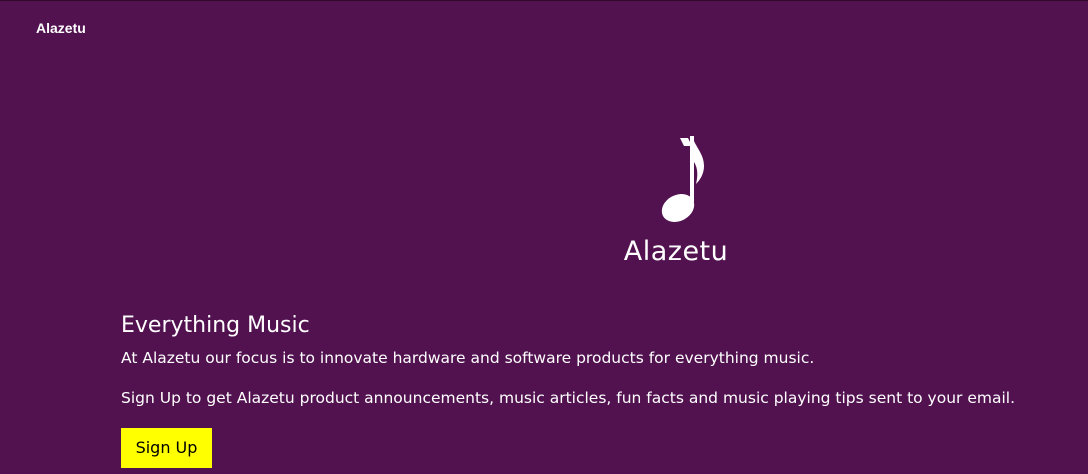  I want to click on logo-wordmark: Alazetu, so click(676, 251).